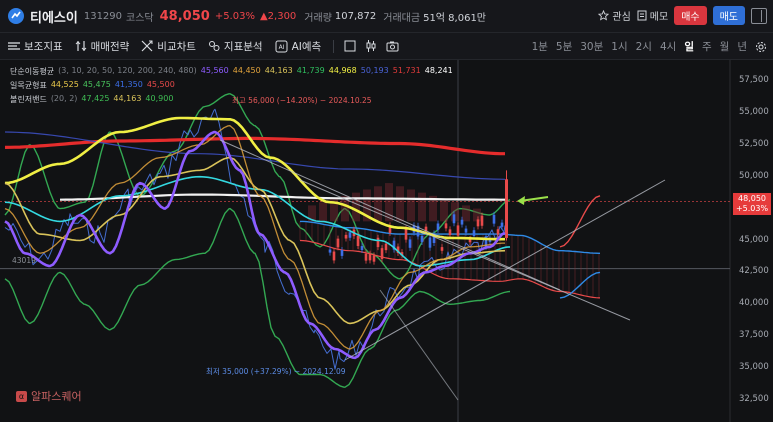 The width and height of the screenshot is (773, 422). Describe the element at coordinates (742, 46) in the screenshot. I see `period-9: 년` at that location.